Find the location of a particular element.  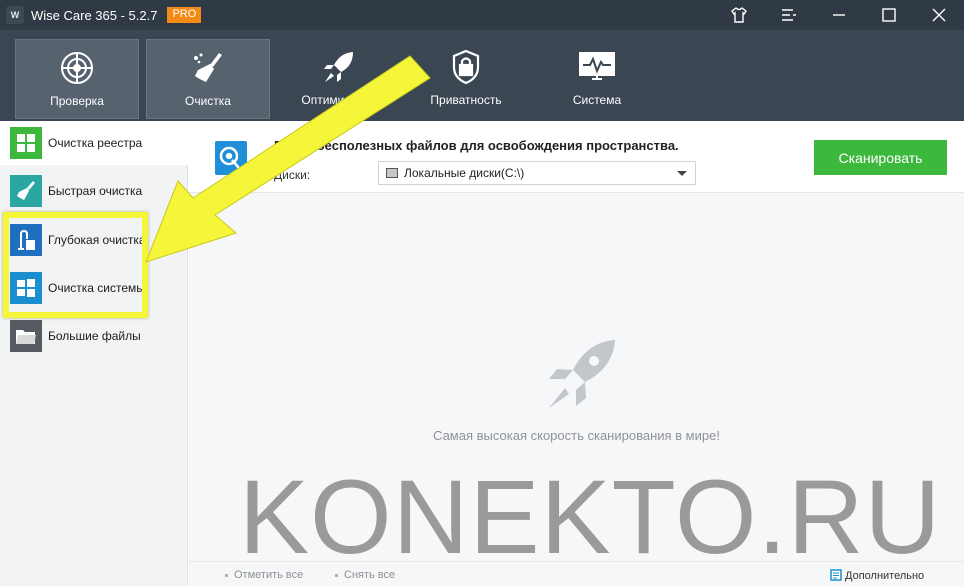

tab-privacy: Приватность is located at coordinates (466, 79).